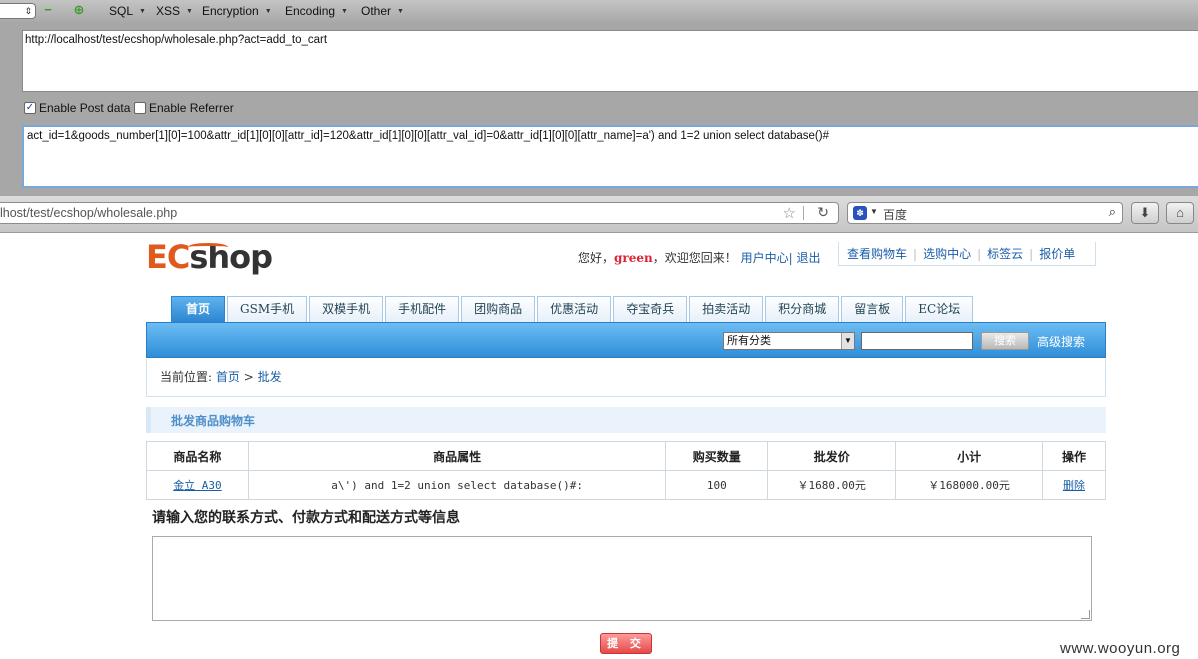 The width and height of the screenshot is (1198, 659). Describe the element at coordinates (832, 485) in the screenshot. I see `price-cell: ￥1680.00元` at that location.